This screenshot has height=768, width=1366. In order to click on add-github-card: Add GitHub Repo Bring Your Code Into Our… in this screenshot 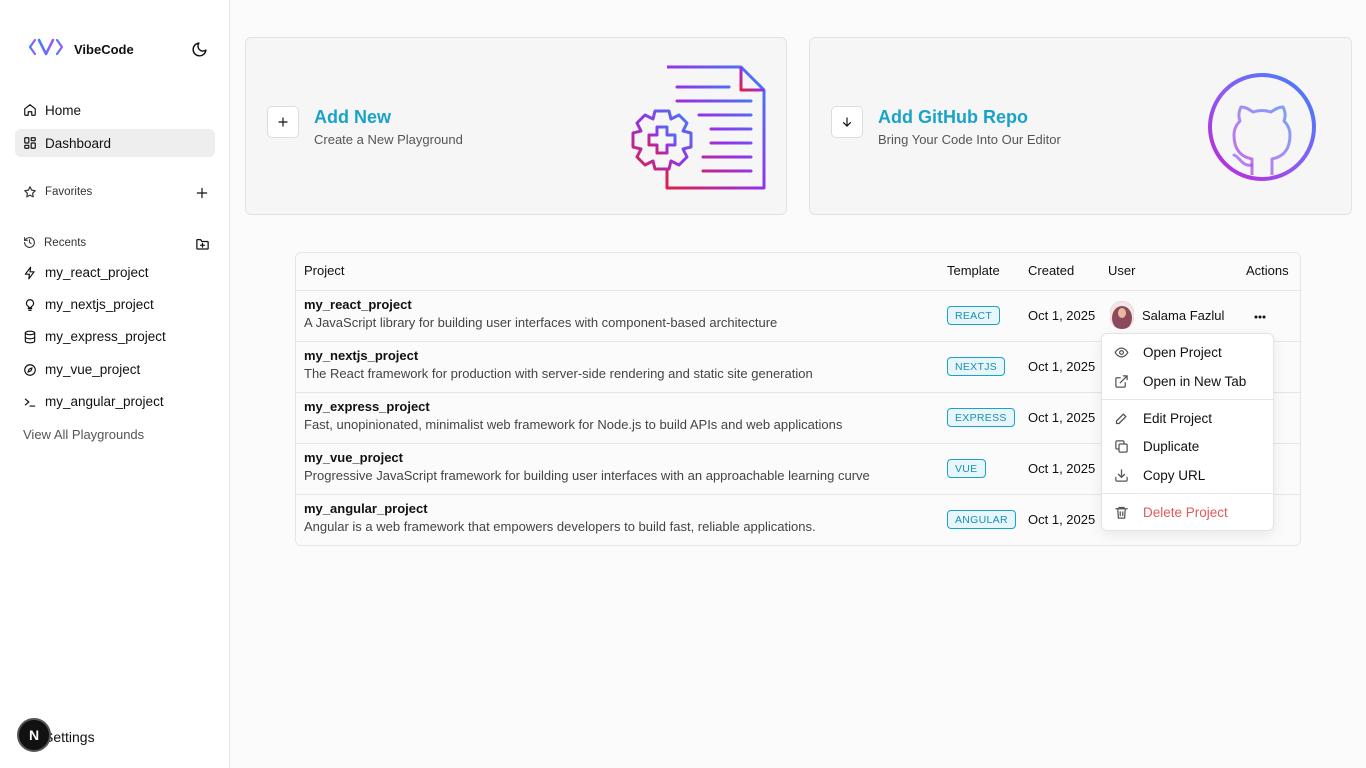, I will do `click(1080, 126)`.